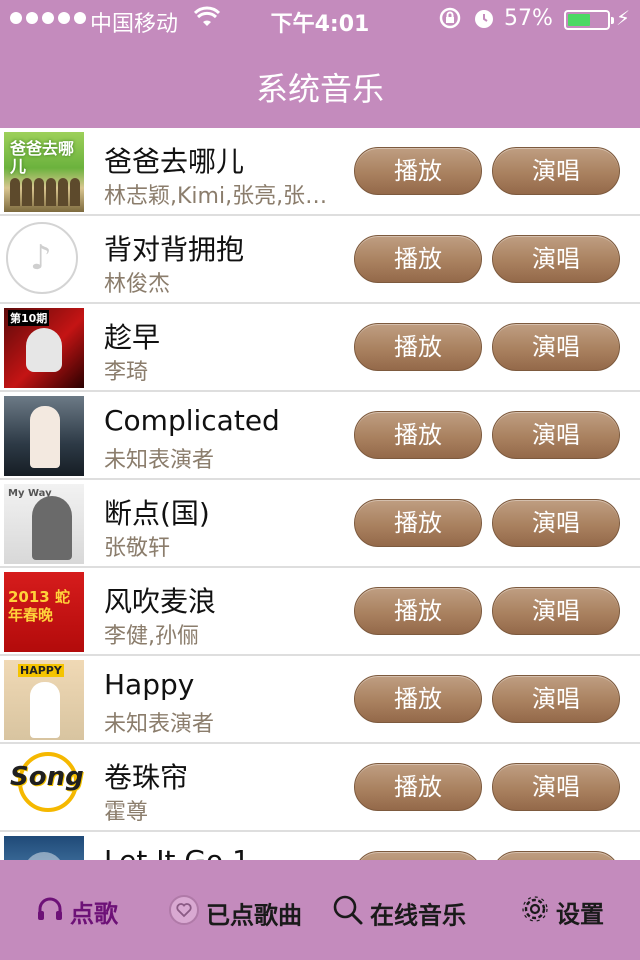  Describe the element at coordinates (137, 548) in the screenshot. I see `song-artist: 张敬轩` at that location.